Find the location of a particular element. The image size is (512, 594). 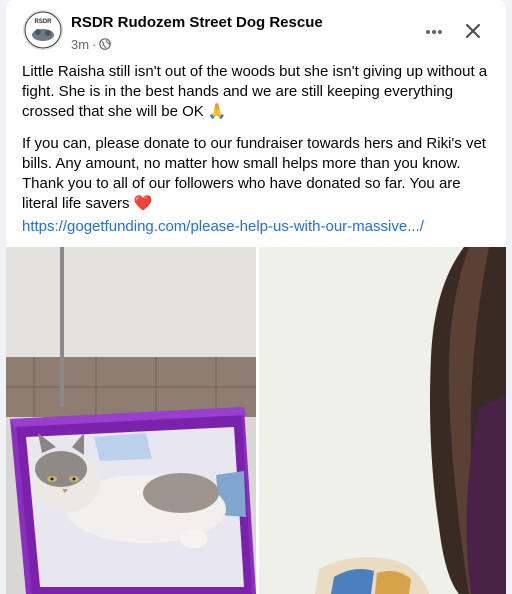

page-name-link: RSDR Rudozem Street Dog Rescue is located at coordinates (197, 22).